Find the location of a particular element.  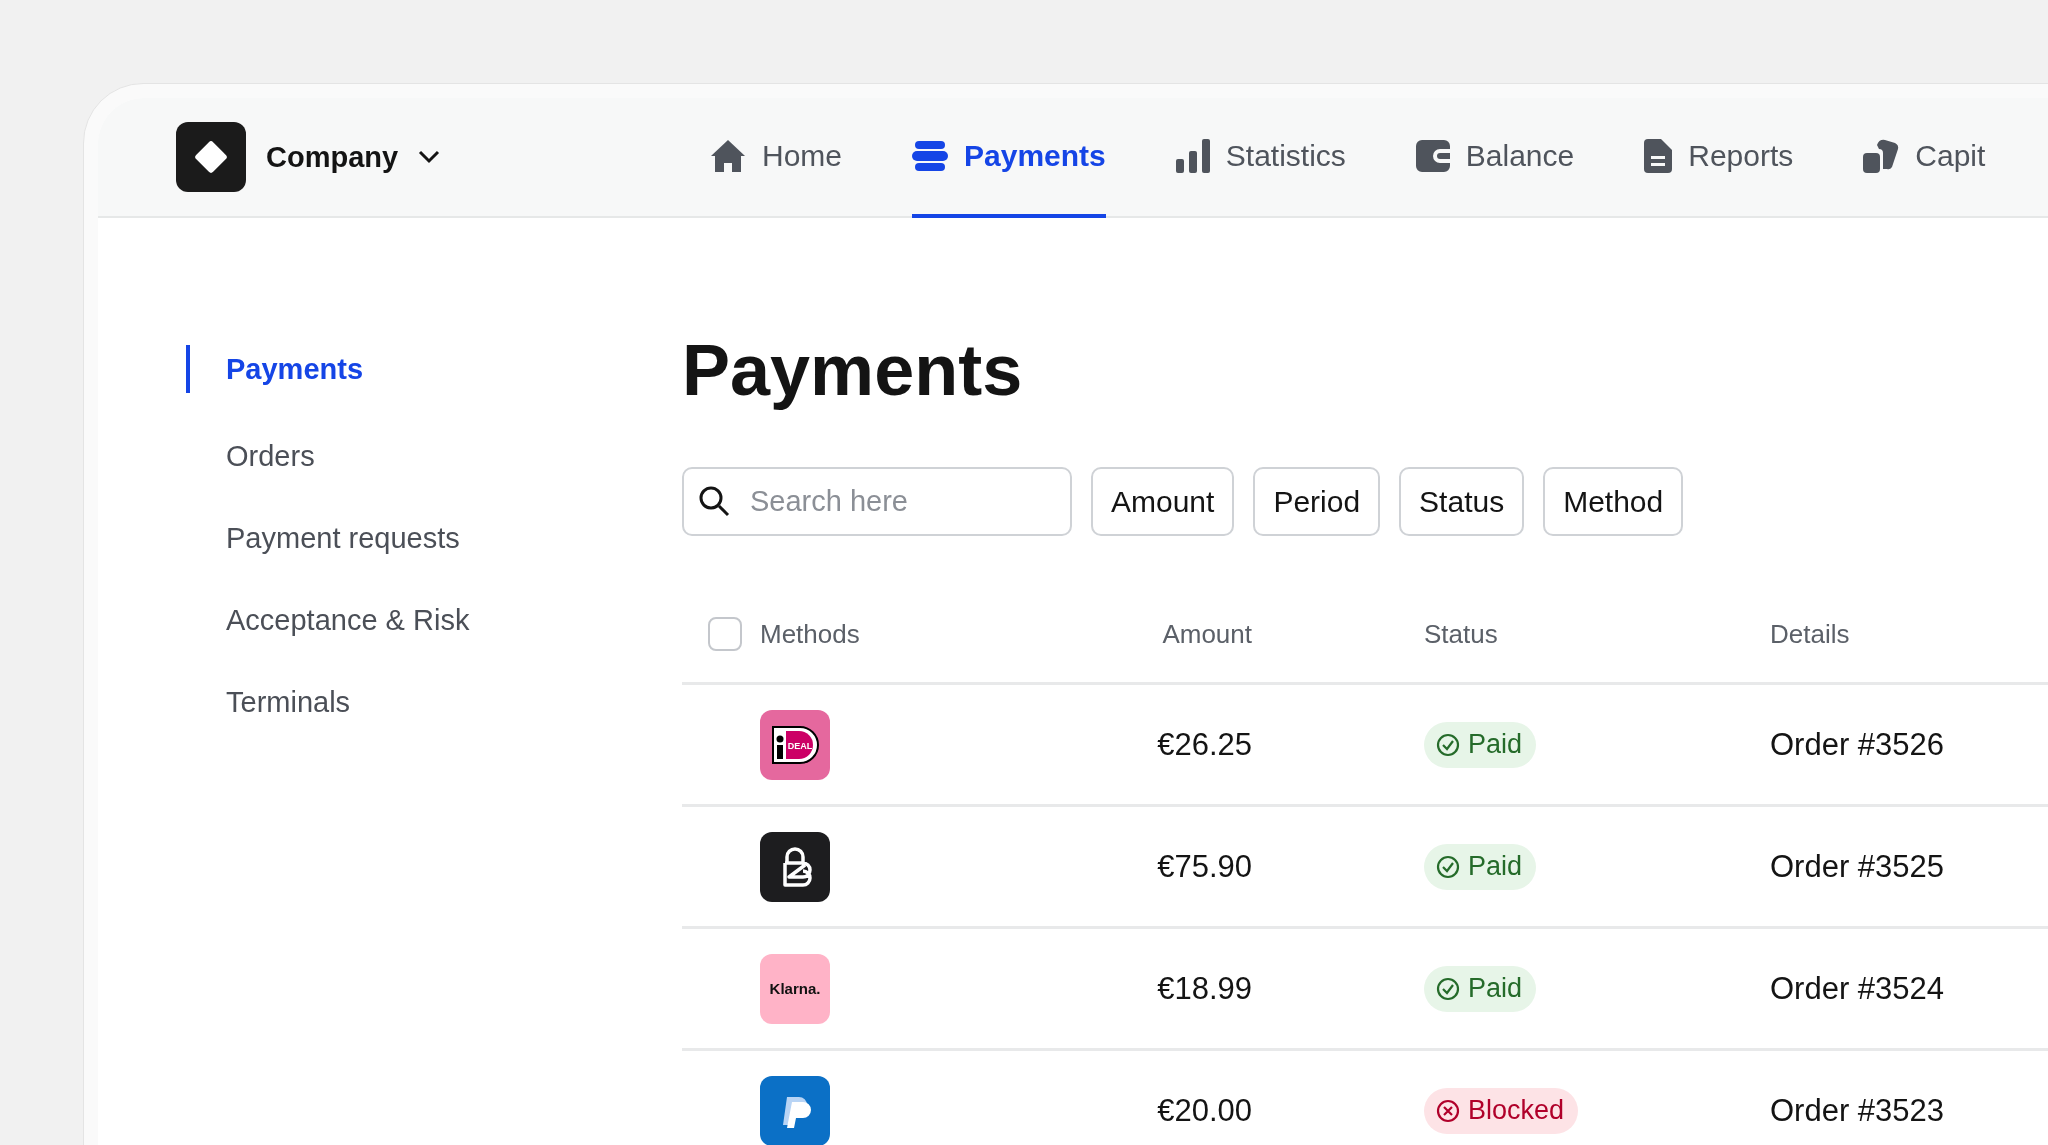

nav-tab: Balance is located at coordinates (1495, 158).